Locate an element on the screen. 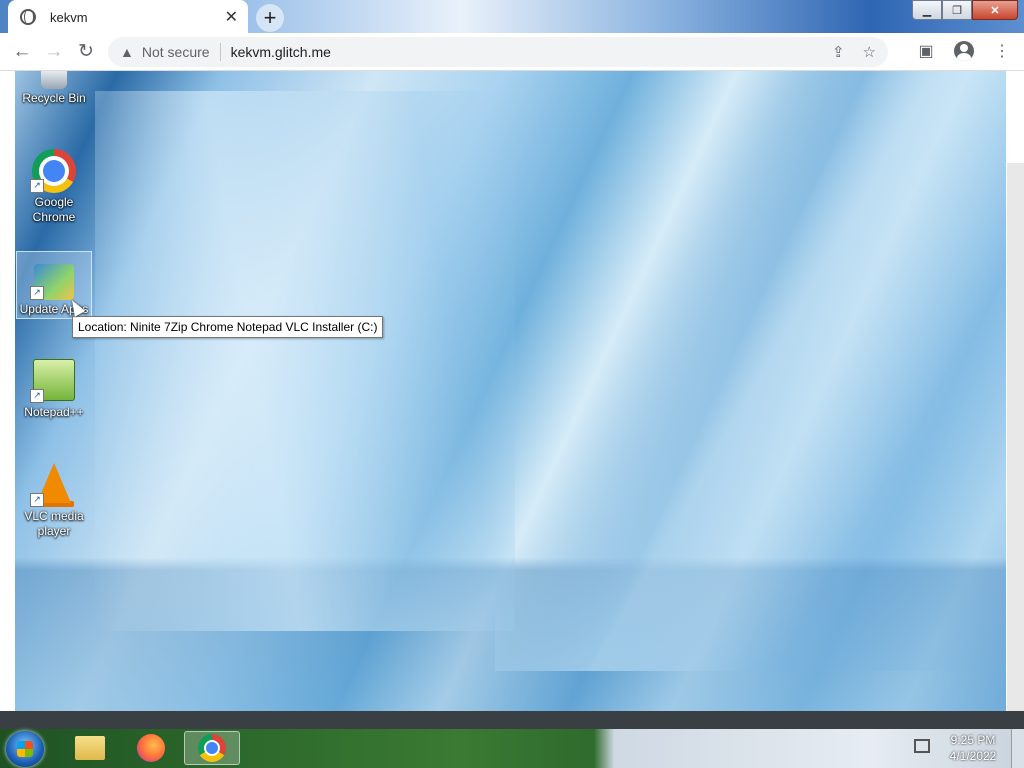 The width and height of the screenshot is (1024, 768). url-text: kekvm.glitch.me is located at coordinates (281, 52).